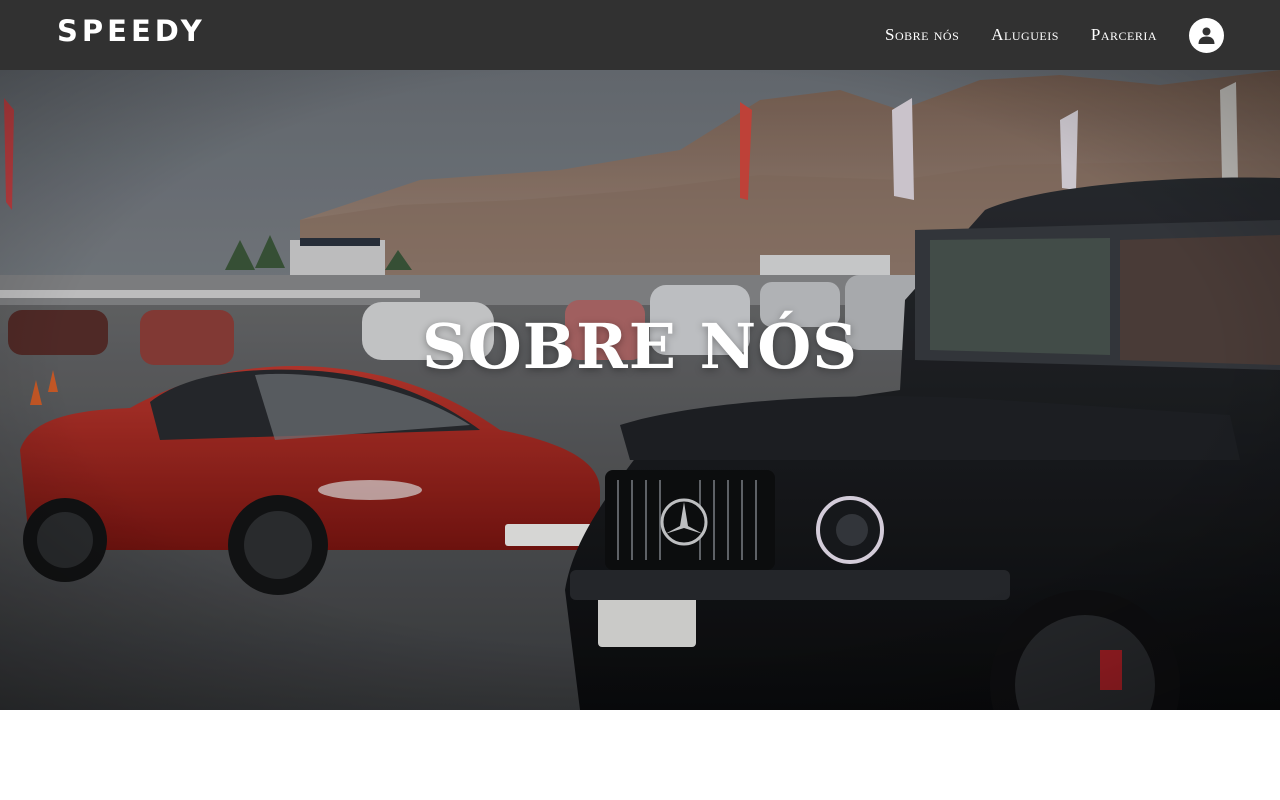  What do you see at coordinates (1025, 35) in the screenshot?
I see `nav-link-alugueis: Alugueis` at bounding box center [1025, 35].